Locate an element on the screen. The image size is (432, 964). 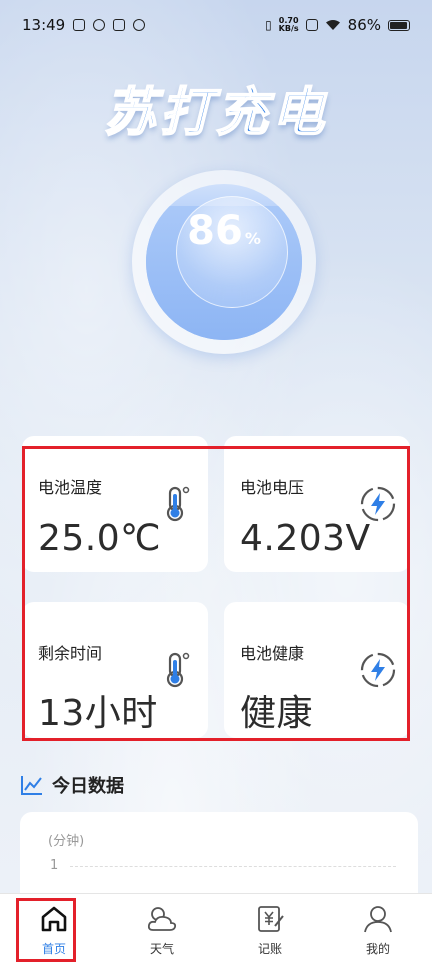
chart-y-tick: 1 is located at coordinates (54, 865).